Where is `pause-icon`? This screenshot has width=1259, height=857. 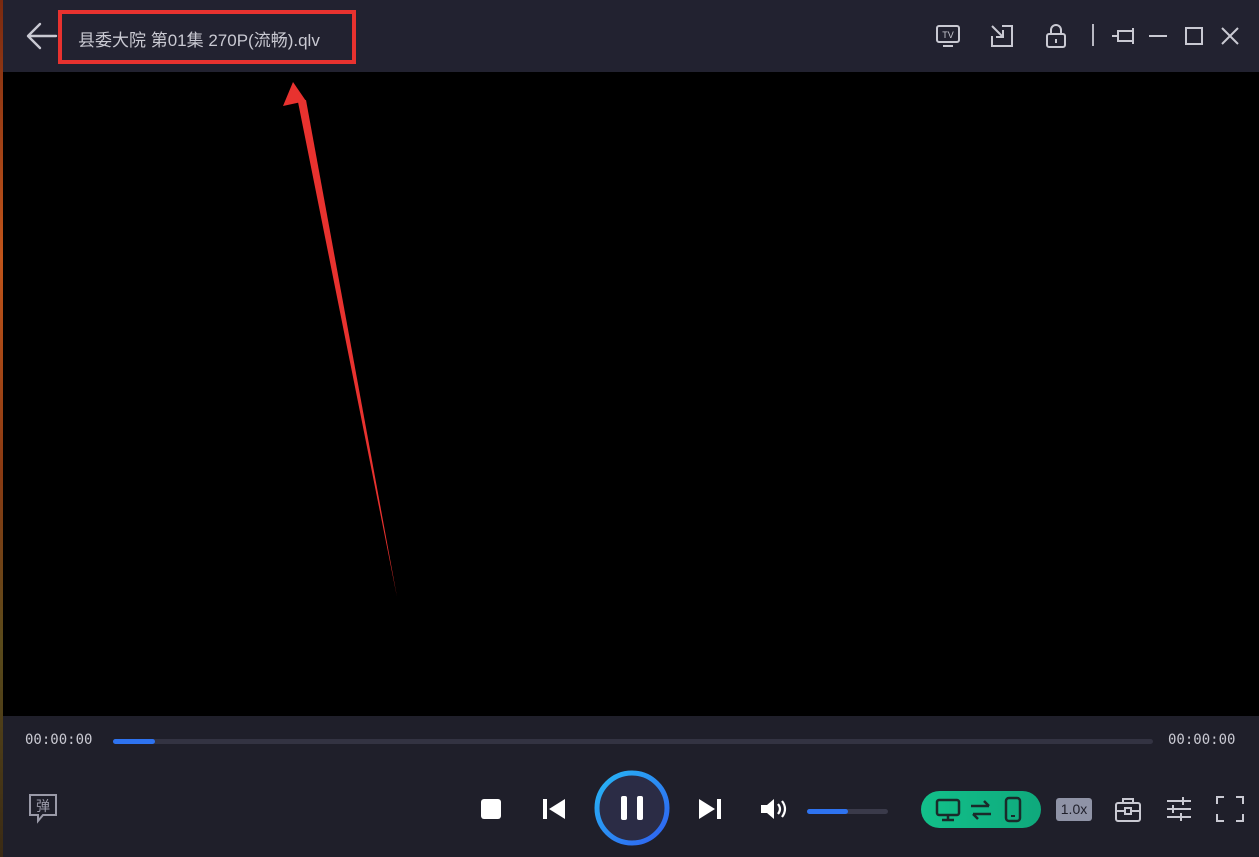
pause-icon is located at coordinates (624, 808).